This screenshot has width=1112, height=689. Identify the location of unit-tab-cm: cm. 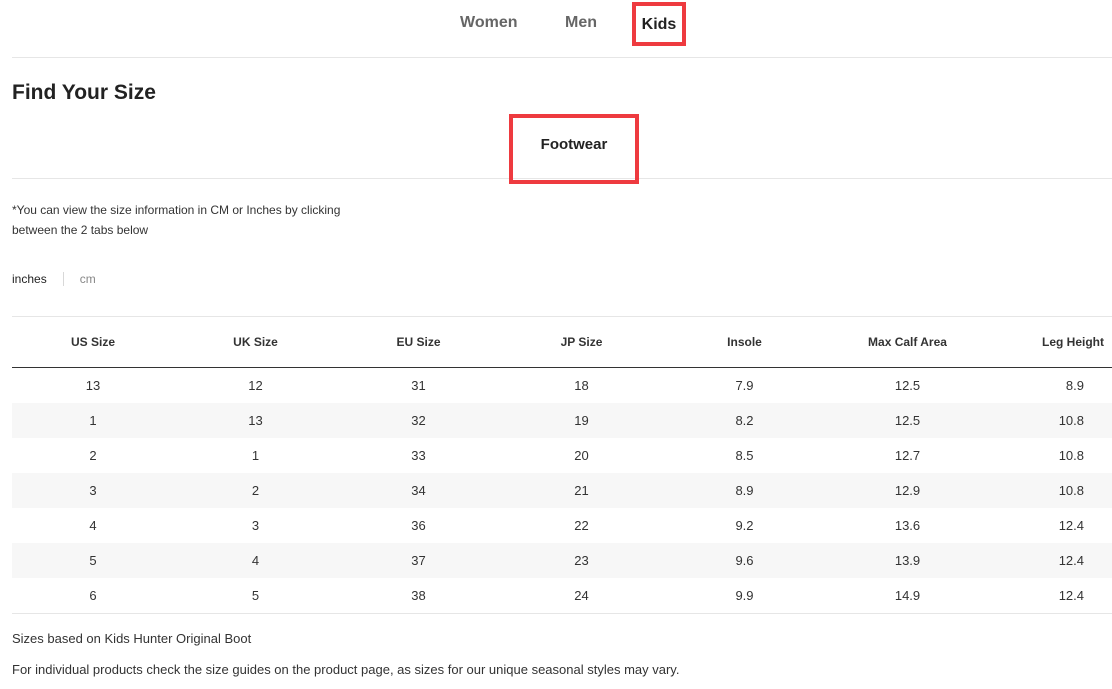
(80, 279).